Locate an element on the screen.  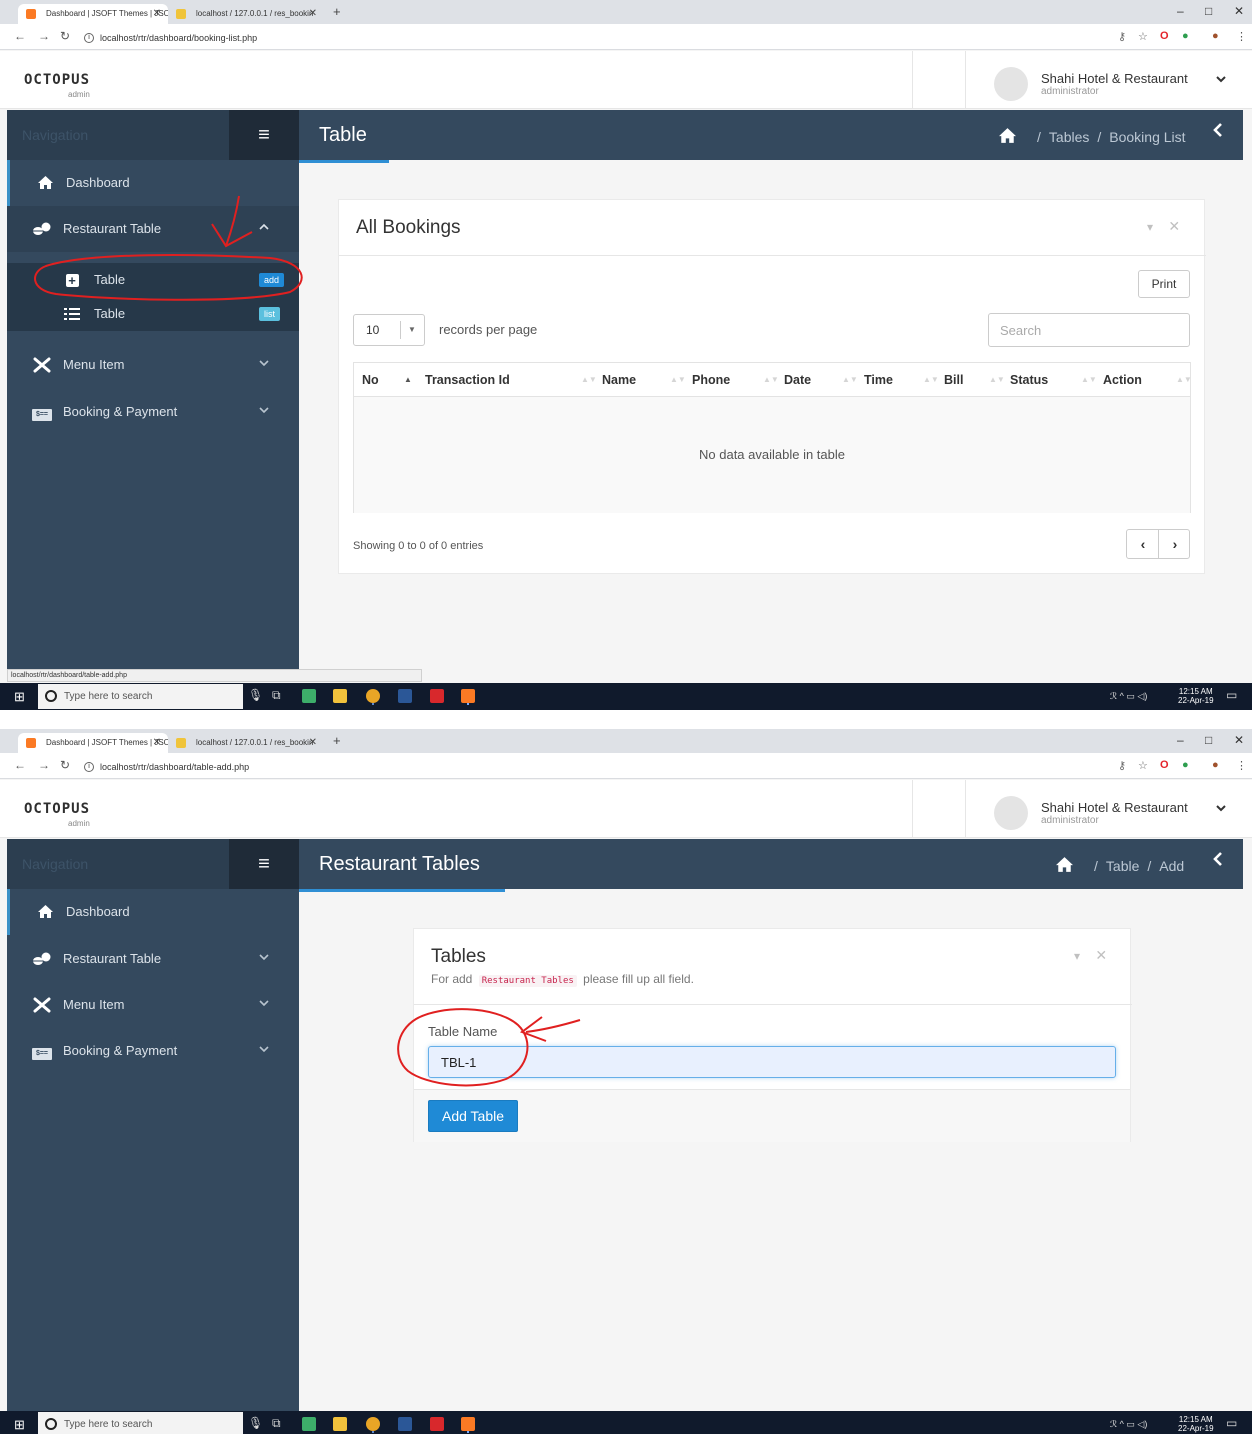
column-header-time: Time is located at coordinates (878, 380).